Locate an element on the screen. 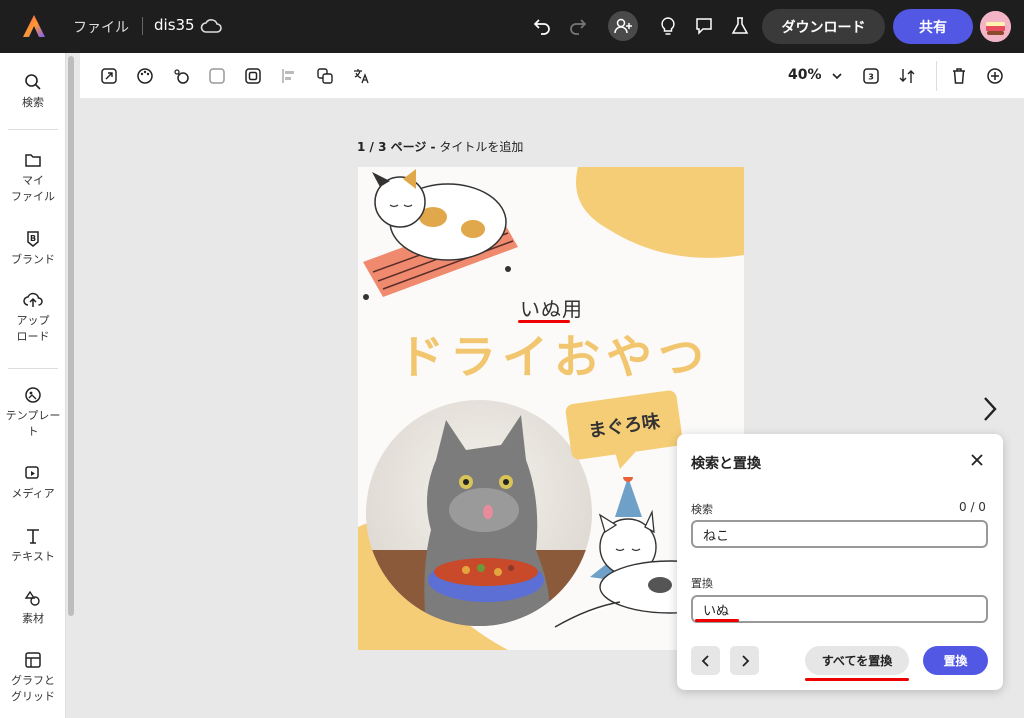 The image size is (1024, 718). animation-icon is located at coordinates (181, 76).